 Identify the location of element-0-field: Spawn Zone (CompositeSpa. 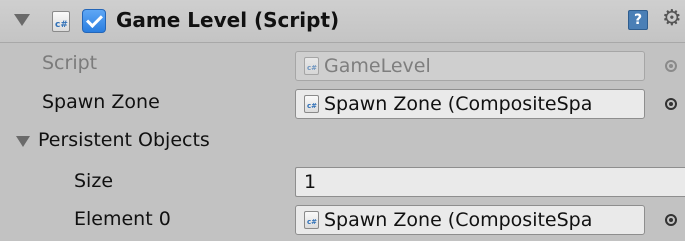
(470, 220).